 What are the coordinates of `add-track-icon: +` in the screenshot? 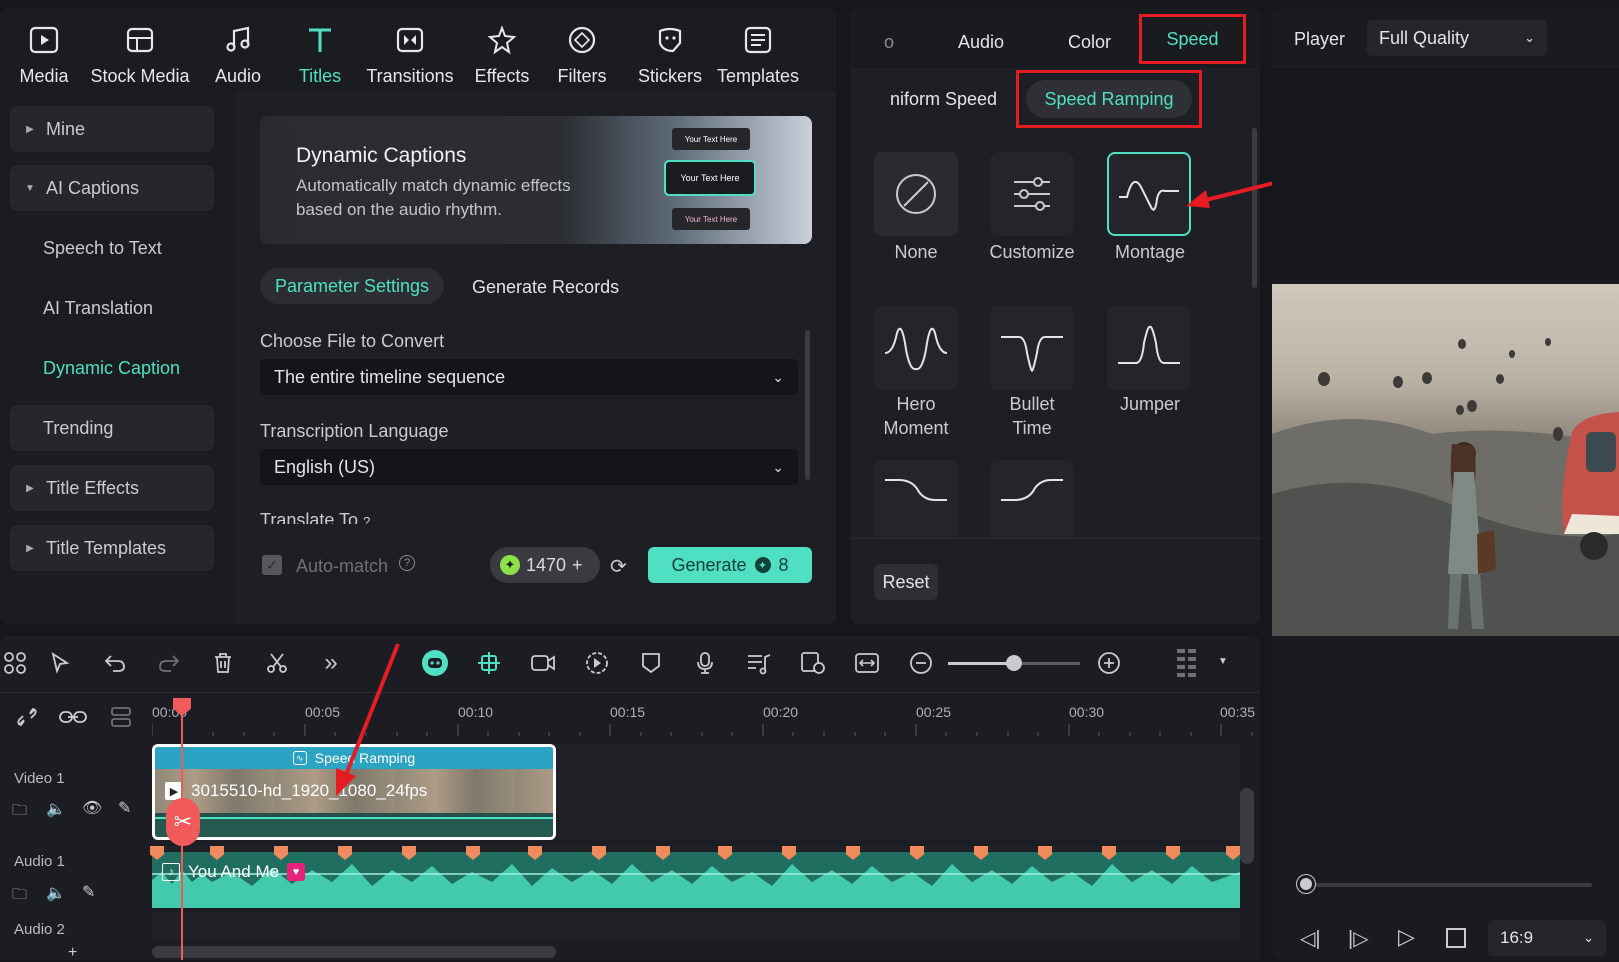 It's located at (72, 953).